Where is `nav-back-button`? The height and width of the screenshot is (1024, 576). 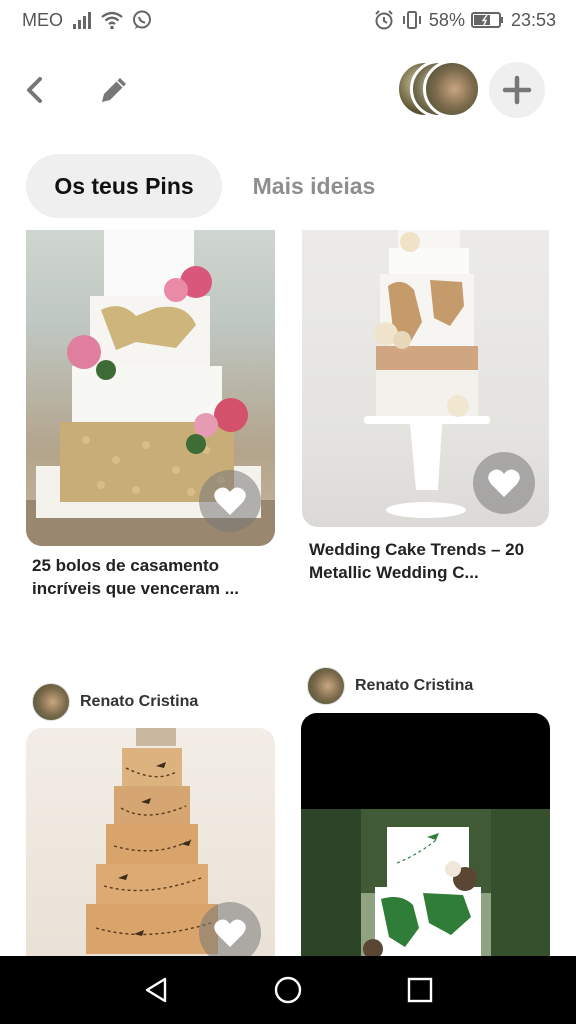
nav-back-button is located at coordinates (156, 990).